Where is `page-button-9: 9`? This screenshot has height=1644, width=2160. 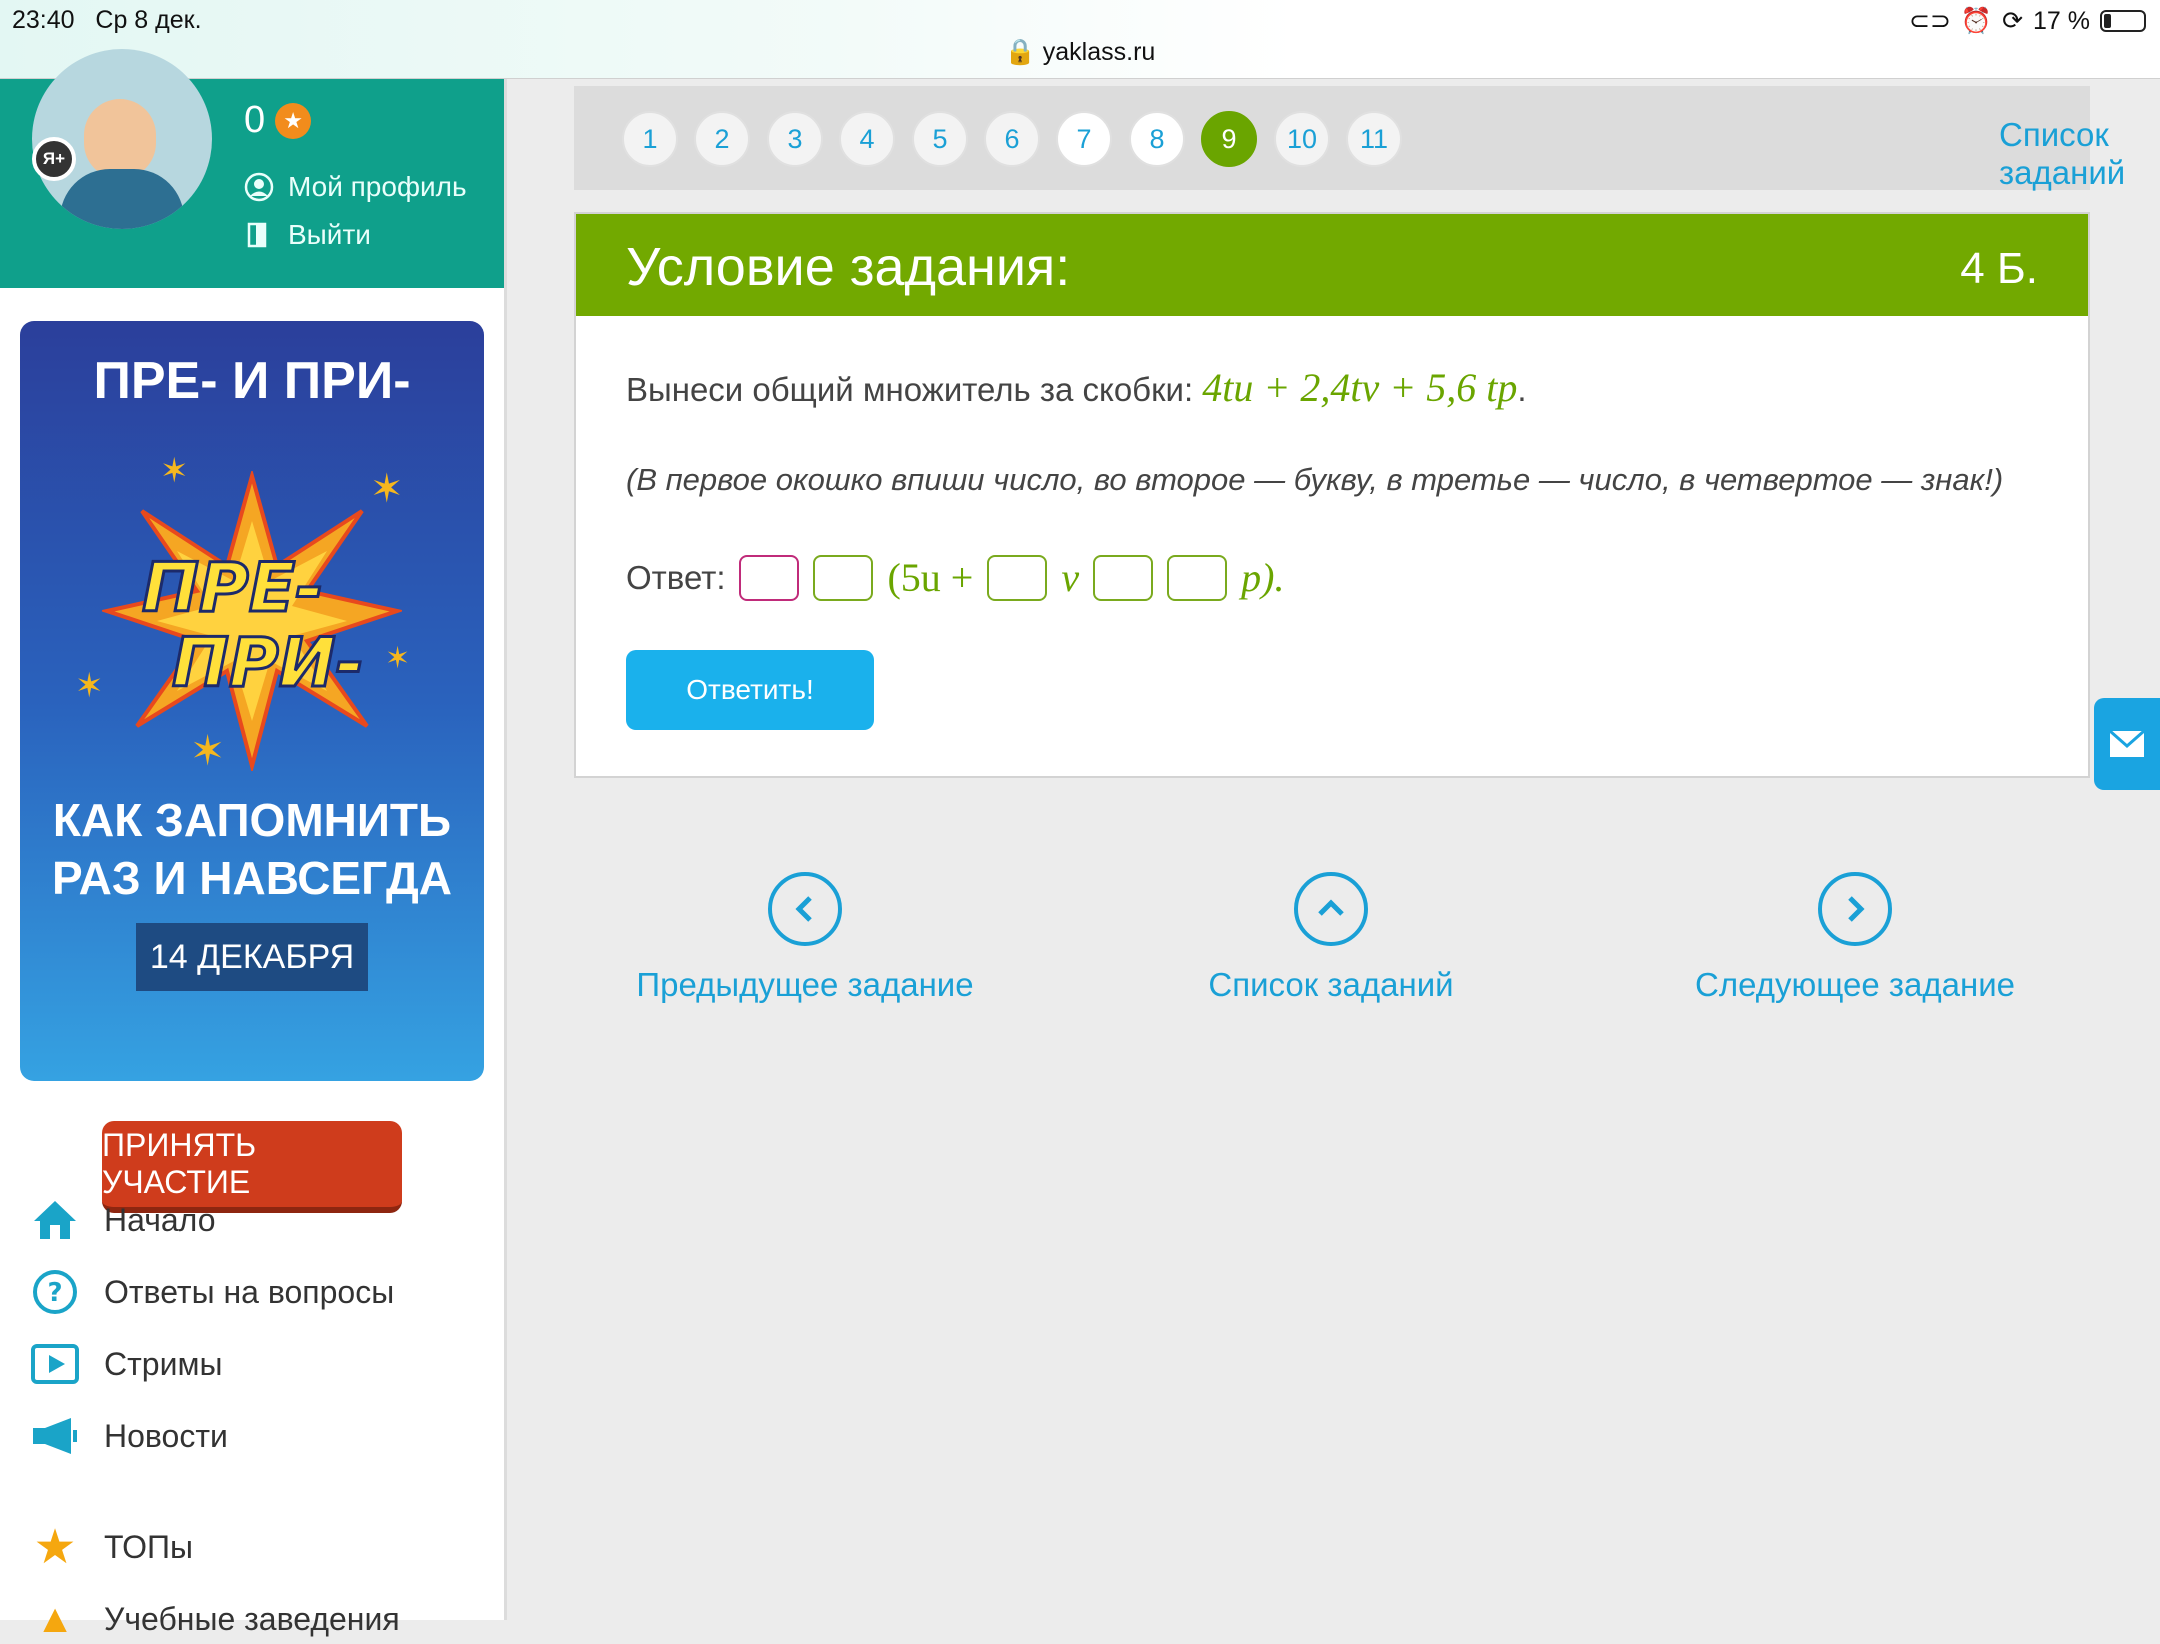
page-button-9: 9 is located at coordinates (1229, 139).